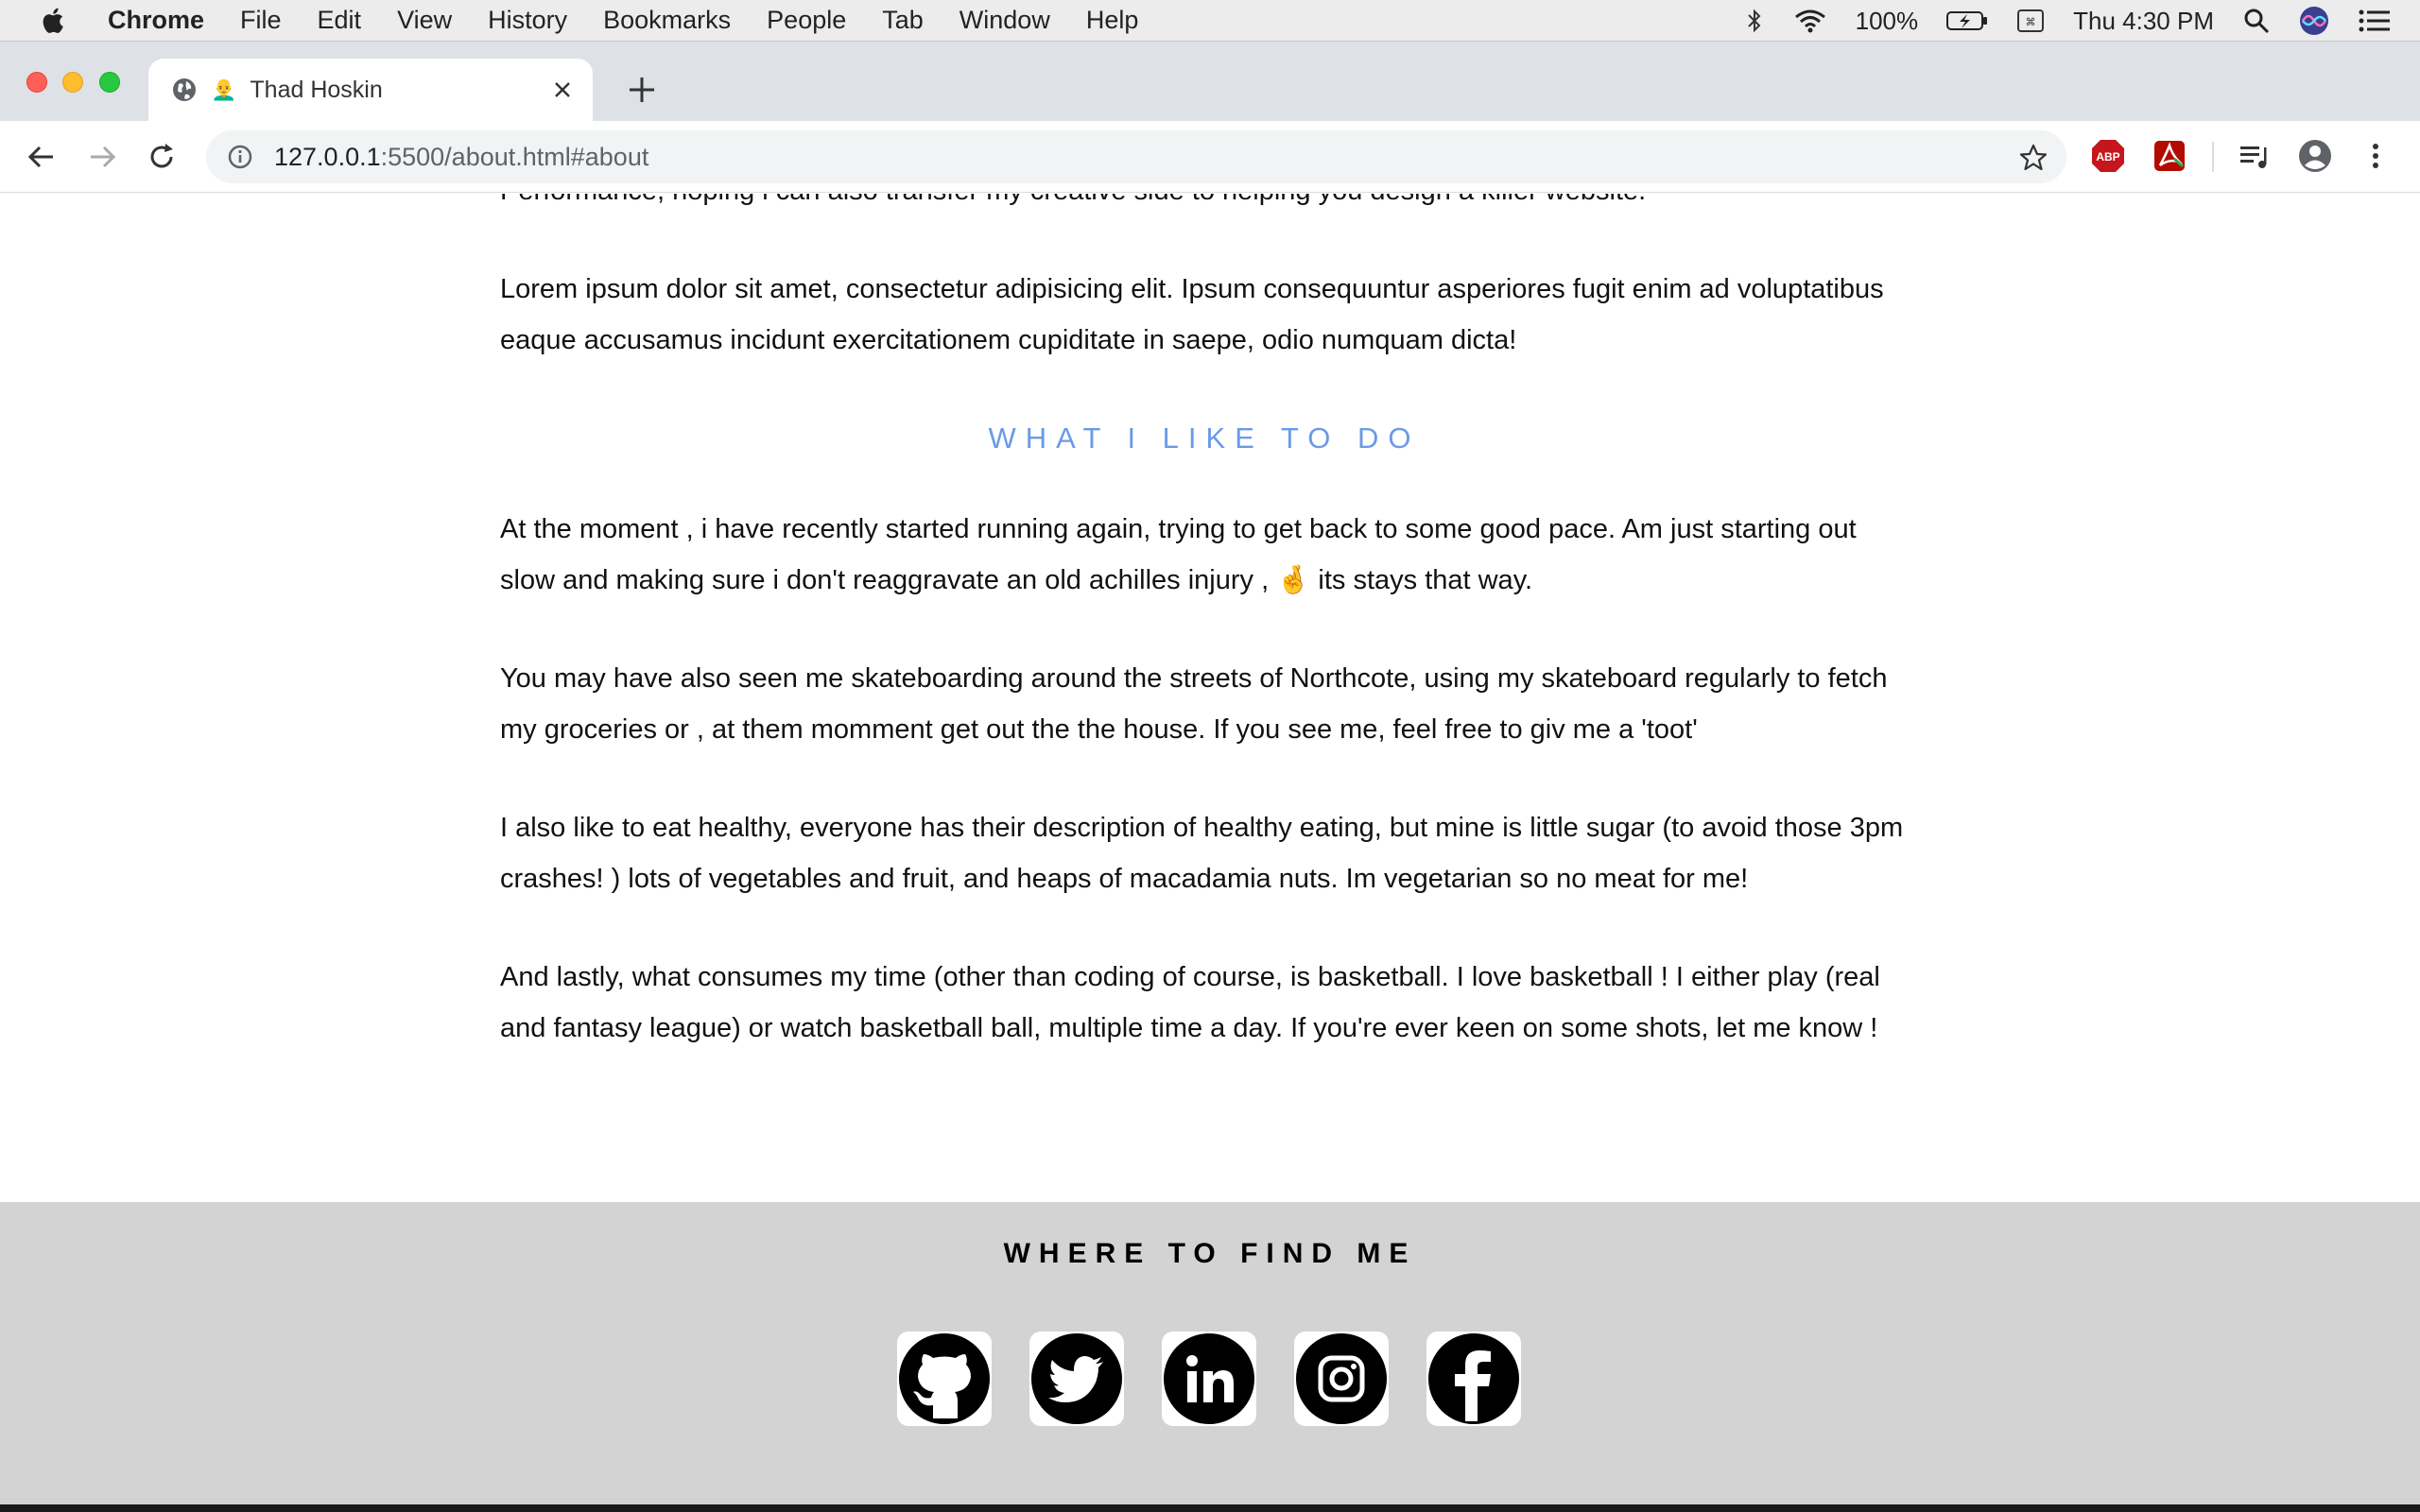 The image size is (2420, 1512). What do you see at coordinates (261, 20) in the screenshot?
I see `menu-file: File` at bounding box center [261, 20].